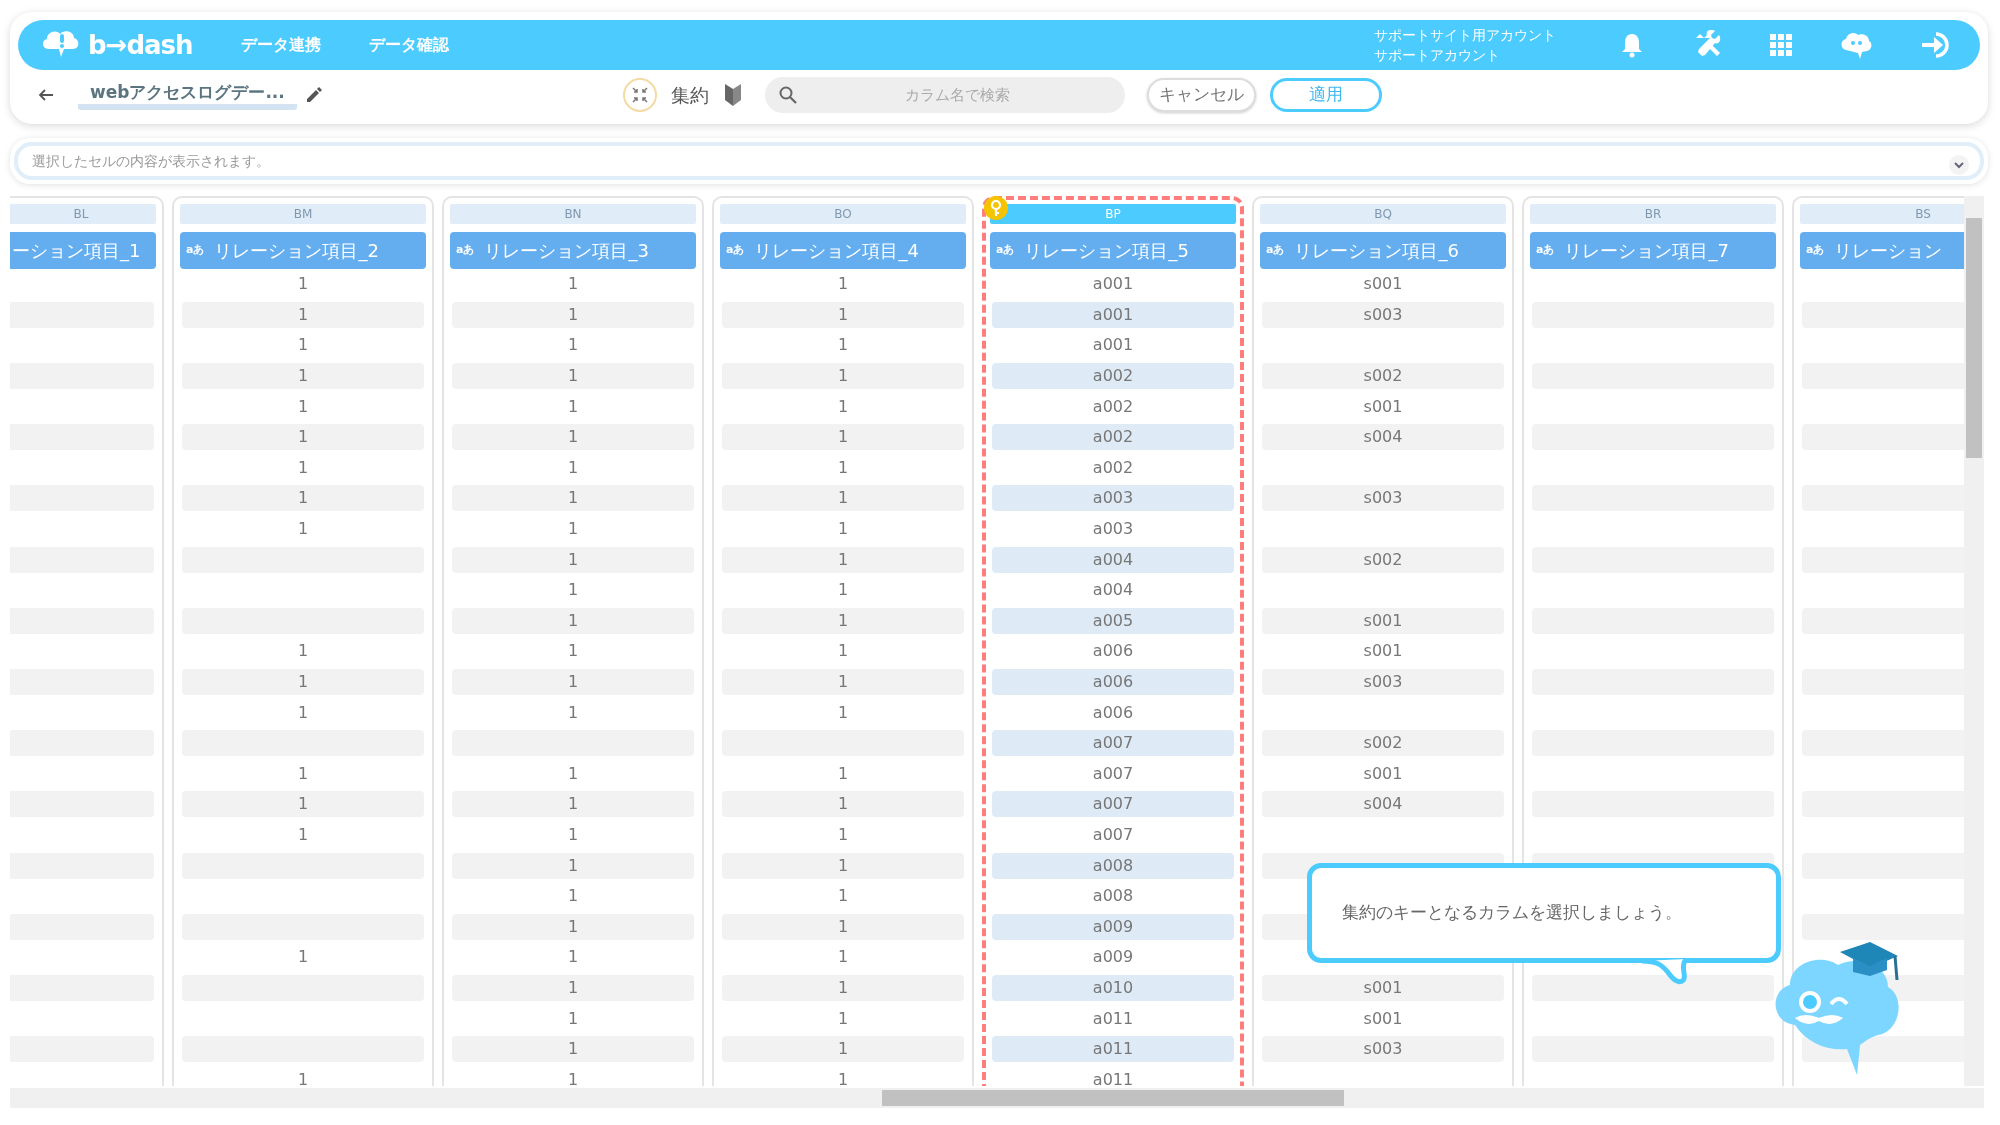 Image resolution: width=2000 pixels, height=1125 pixels. Describe the element at coordinates (1113, 957) in the screenshot. I see `table-cell: a009` at that location.